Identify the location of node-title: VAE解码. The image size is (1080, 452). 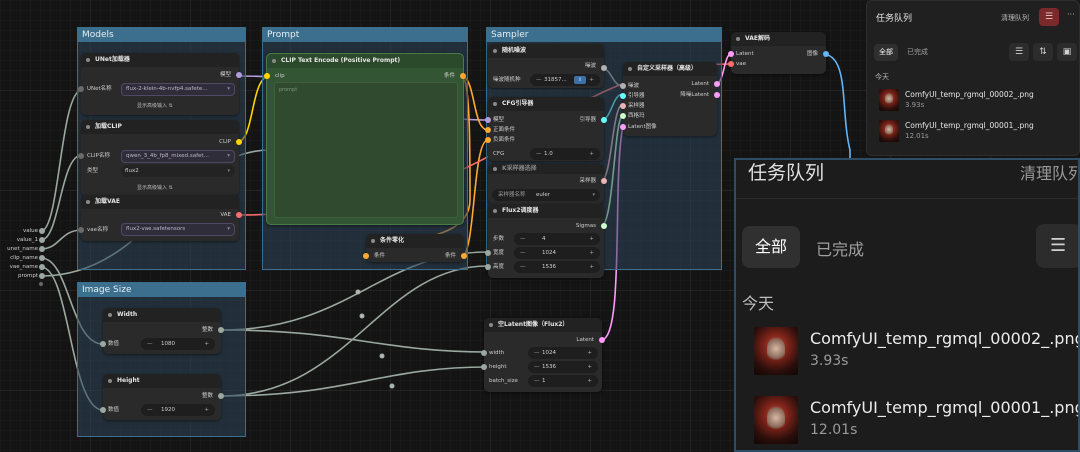
(778, 39).